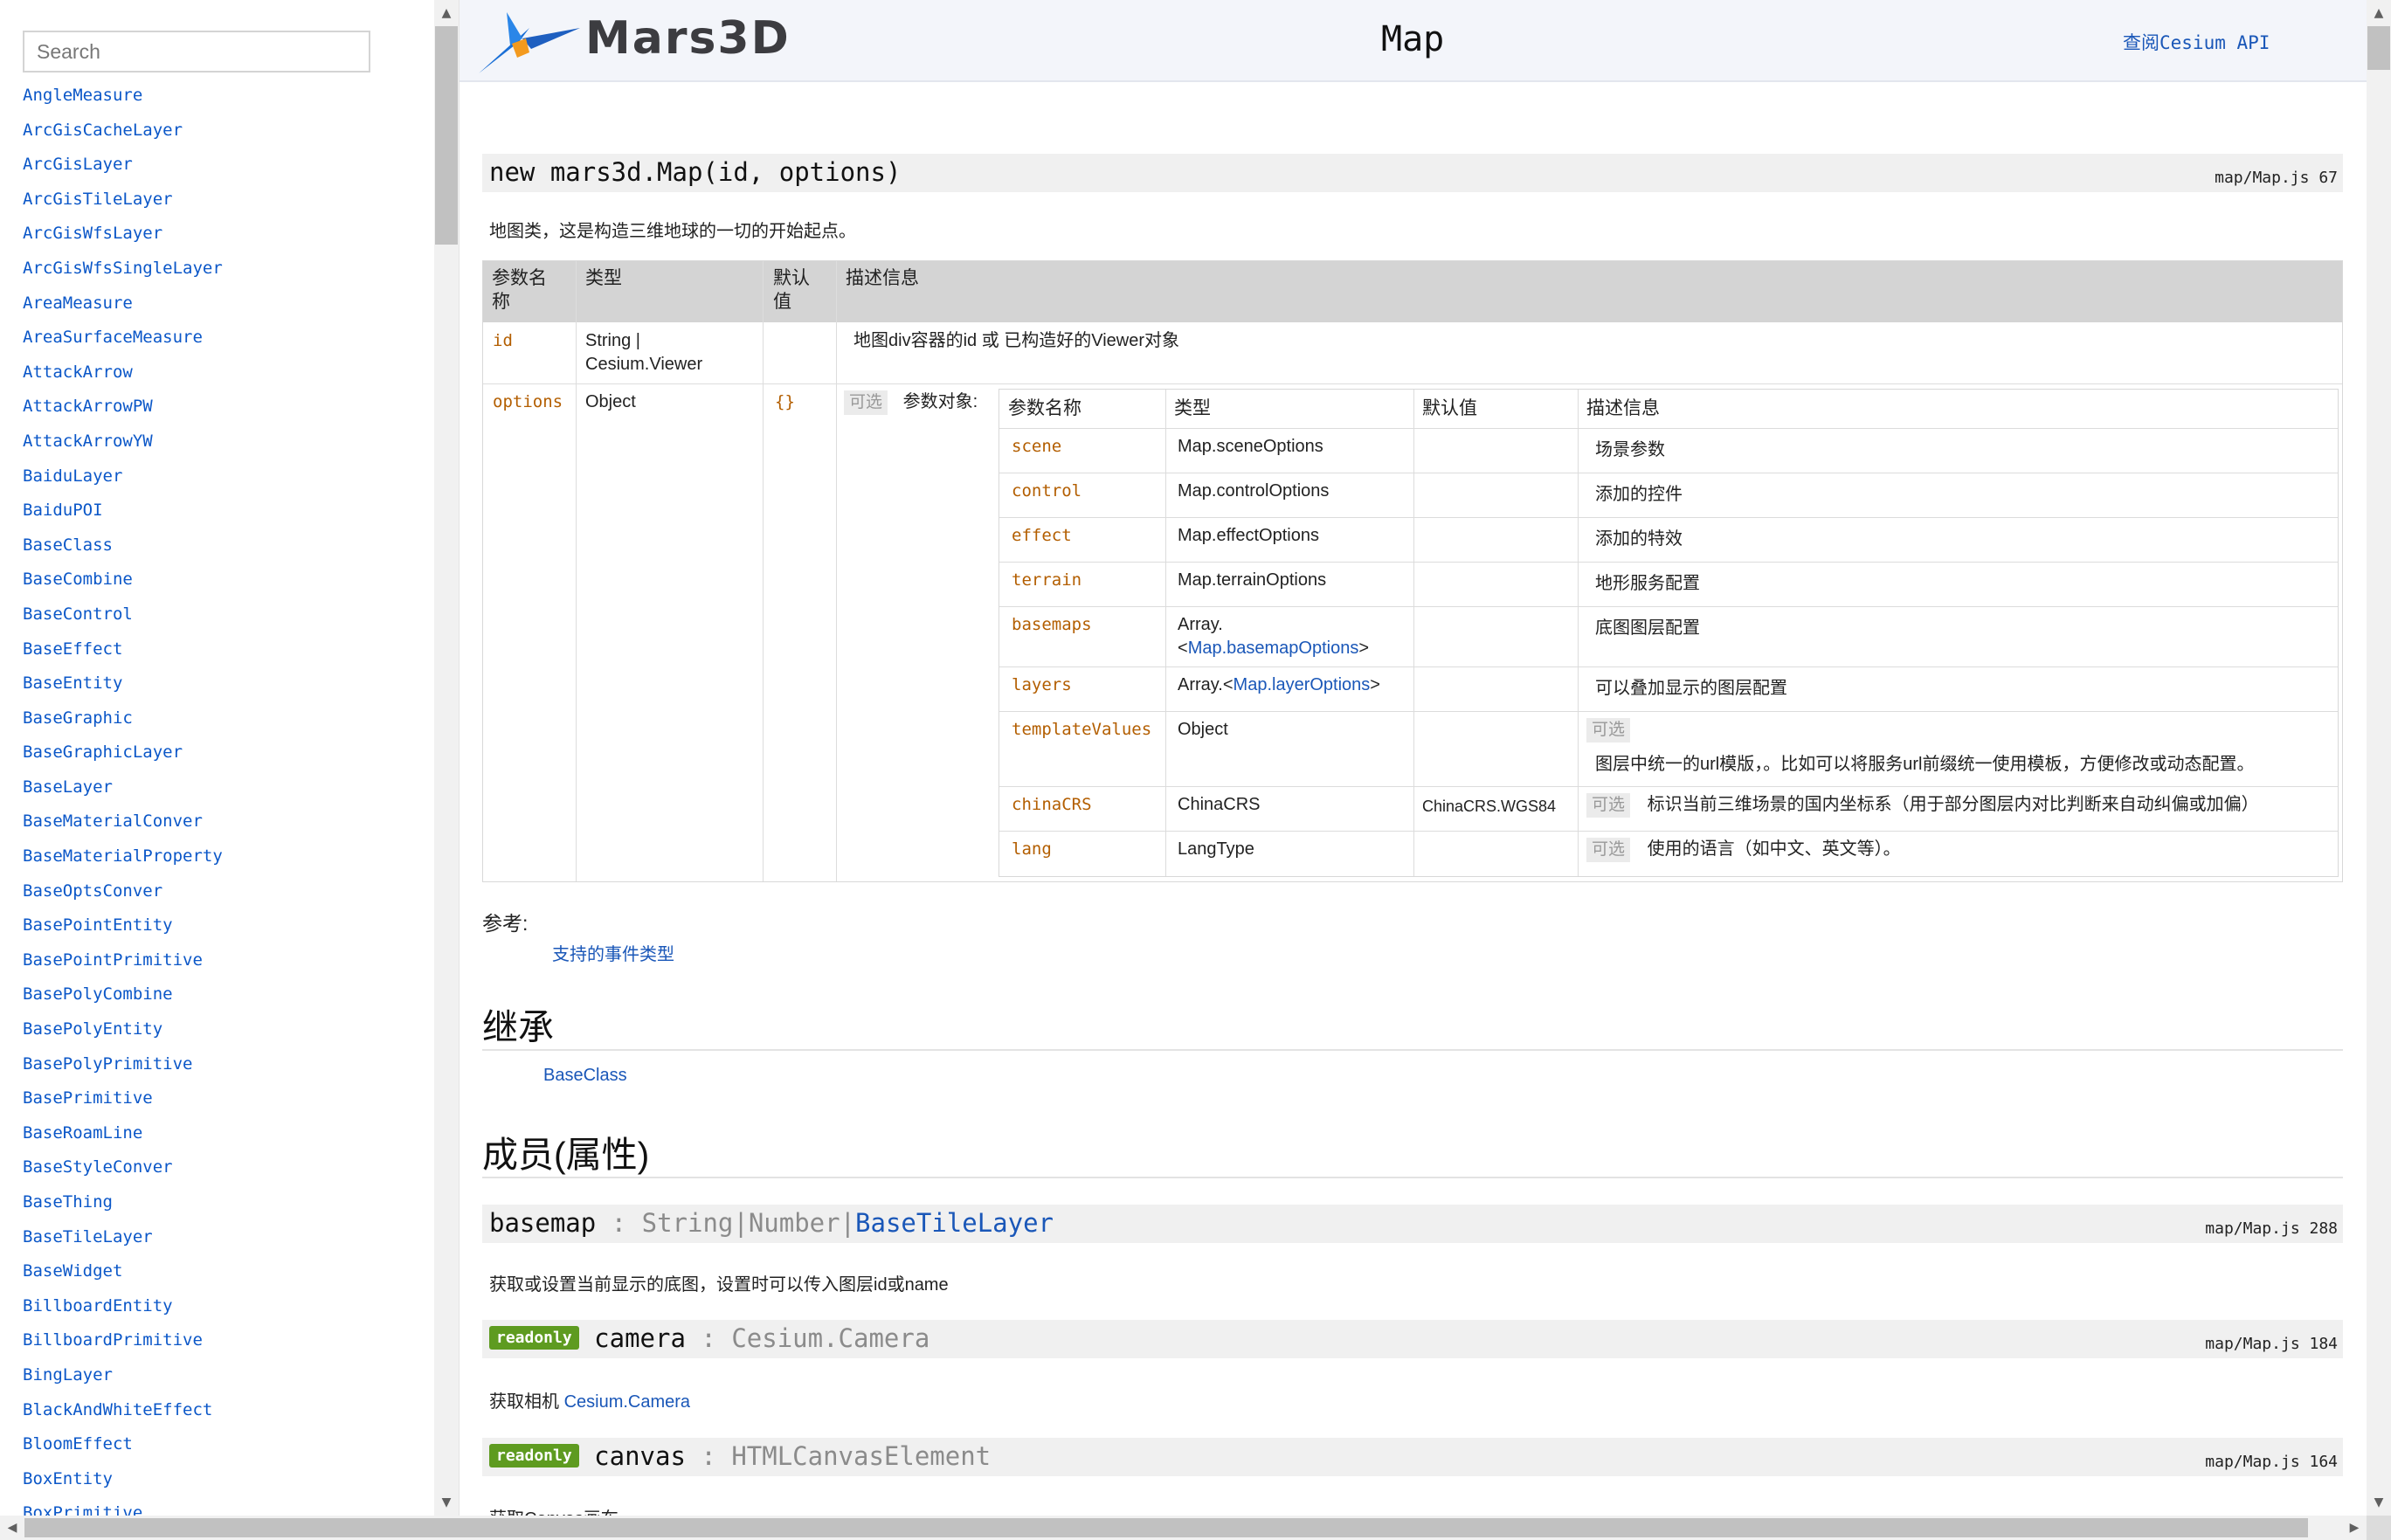  I want to click on sidebar-item: BaseOptsConver, so click(123, 898).